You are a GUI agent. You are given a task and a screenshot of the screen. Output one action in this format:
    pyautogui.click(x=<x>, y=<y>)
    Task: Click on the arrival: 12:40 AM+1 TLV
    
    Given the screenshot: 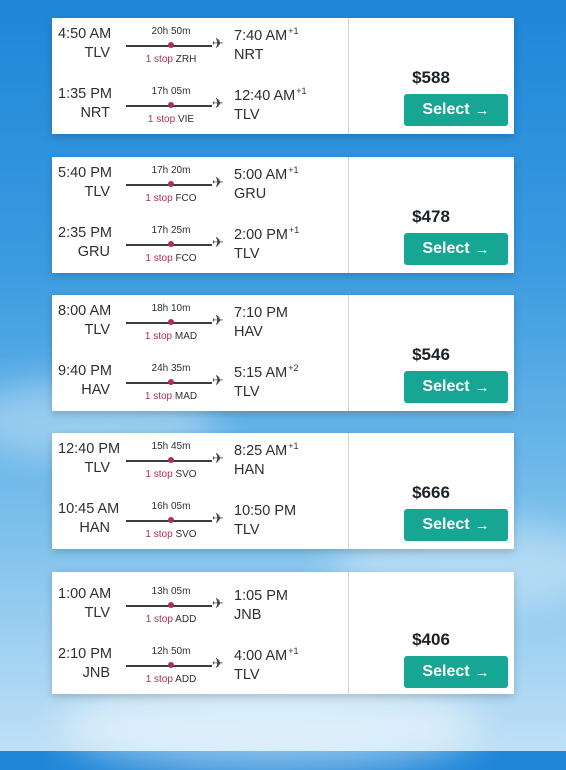 What is the action you would take?
    pyautogui.click(x=270, y=104)
    